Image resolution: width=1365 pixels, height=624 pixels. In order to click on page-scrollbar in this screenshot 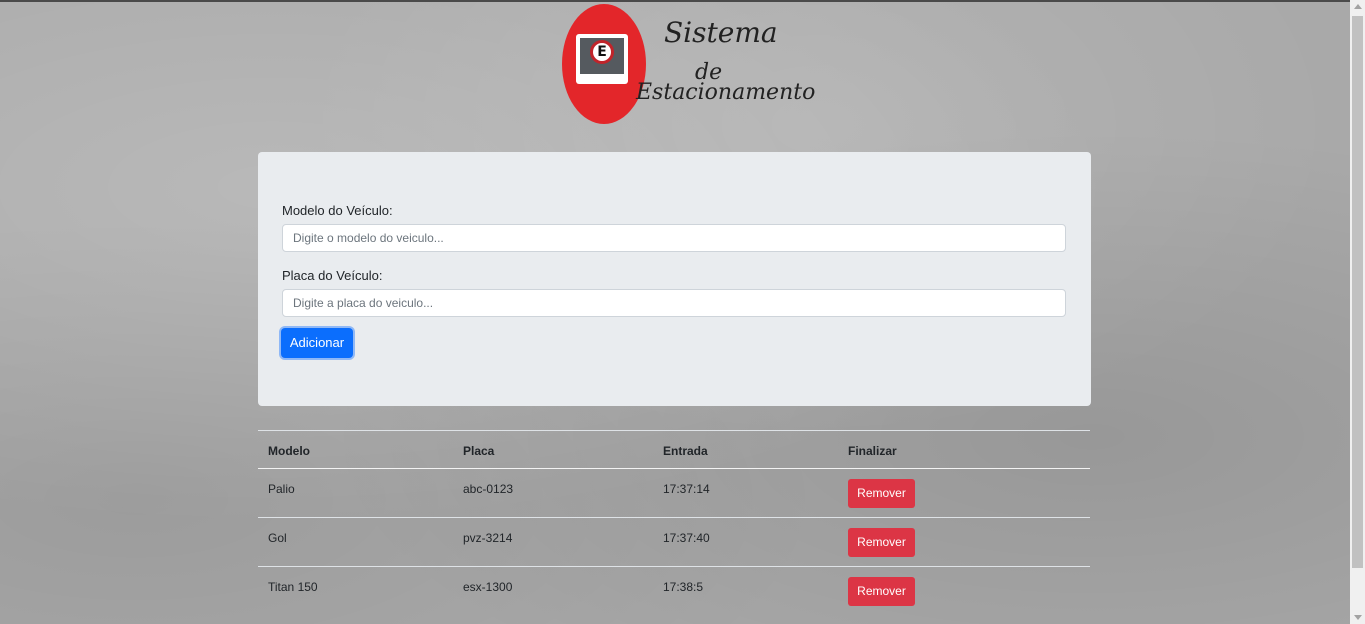, I will do `click(1357, 312)`.